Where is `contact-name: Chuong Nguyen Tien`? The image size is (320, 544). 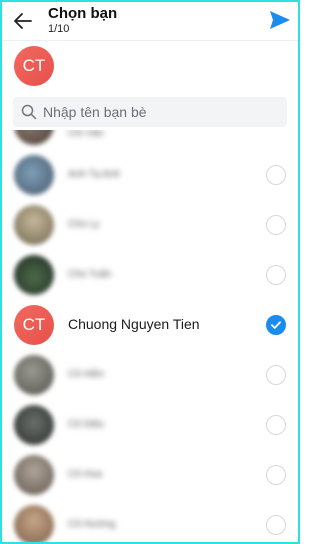
contact-name: Chuong Nguyen Tien is located at coordinates (134, 324).